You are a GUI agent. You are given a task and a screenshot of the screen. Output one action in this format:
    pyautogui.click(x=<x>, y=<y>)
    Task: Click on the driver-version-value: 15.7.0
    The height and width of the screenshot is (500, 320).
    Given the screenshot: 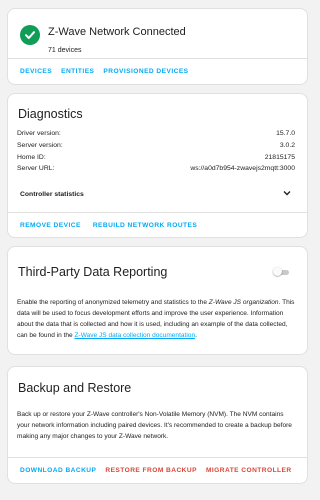 What is the action you would take?
    pyautogui.click(x=285, y=133)
    